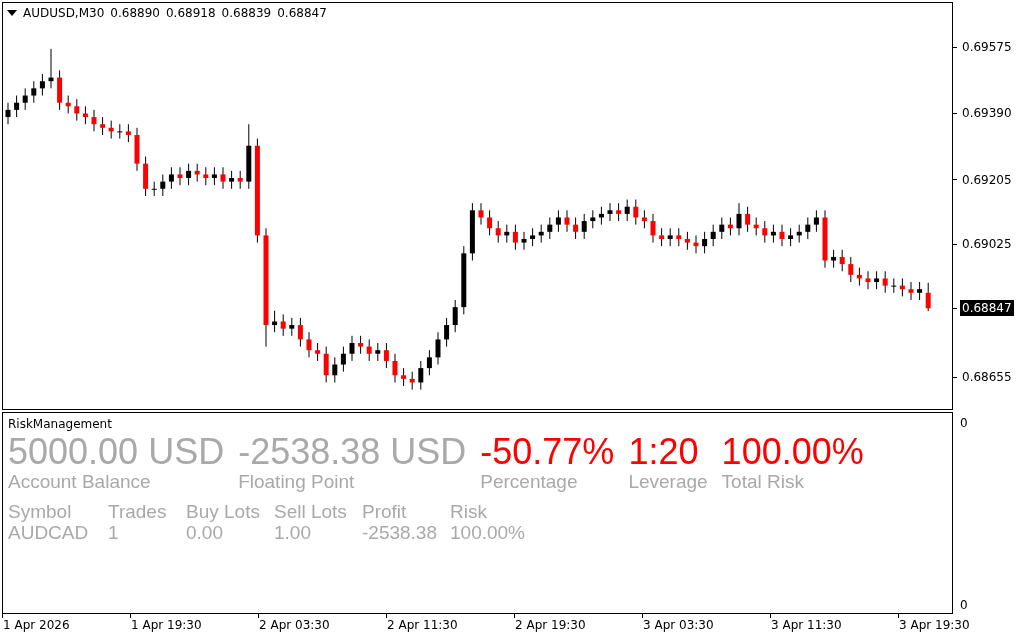 The image size is (1024, 640). What do you see at coordinates (934, 625) in the screenshot?
I see `time-label: 3 Apr 19:30` at bounding box center [934, 625].